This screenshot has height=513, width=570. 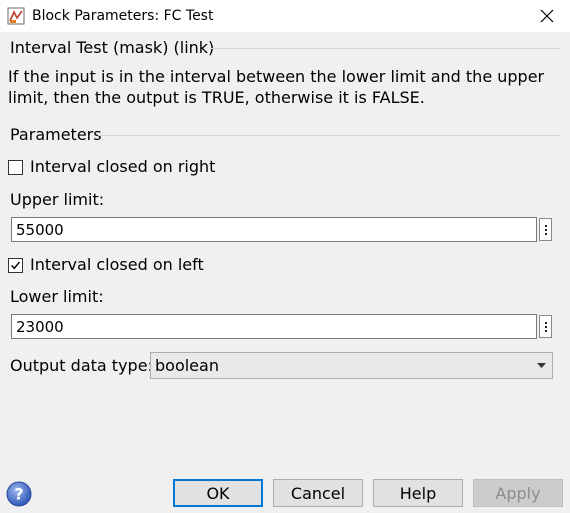 I want to click on help-question-icon: ?, so click(x=19, y=494).